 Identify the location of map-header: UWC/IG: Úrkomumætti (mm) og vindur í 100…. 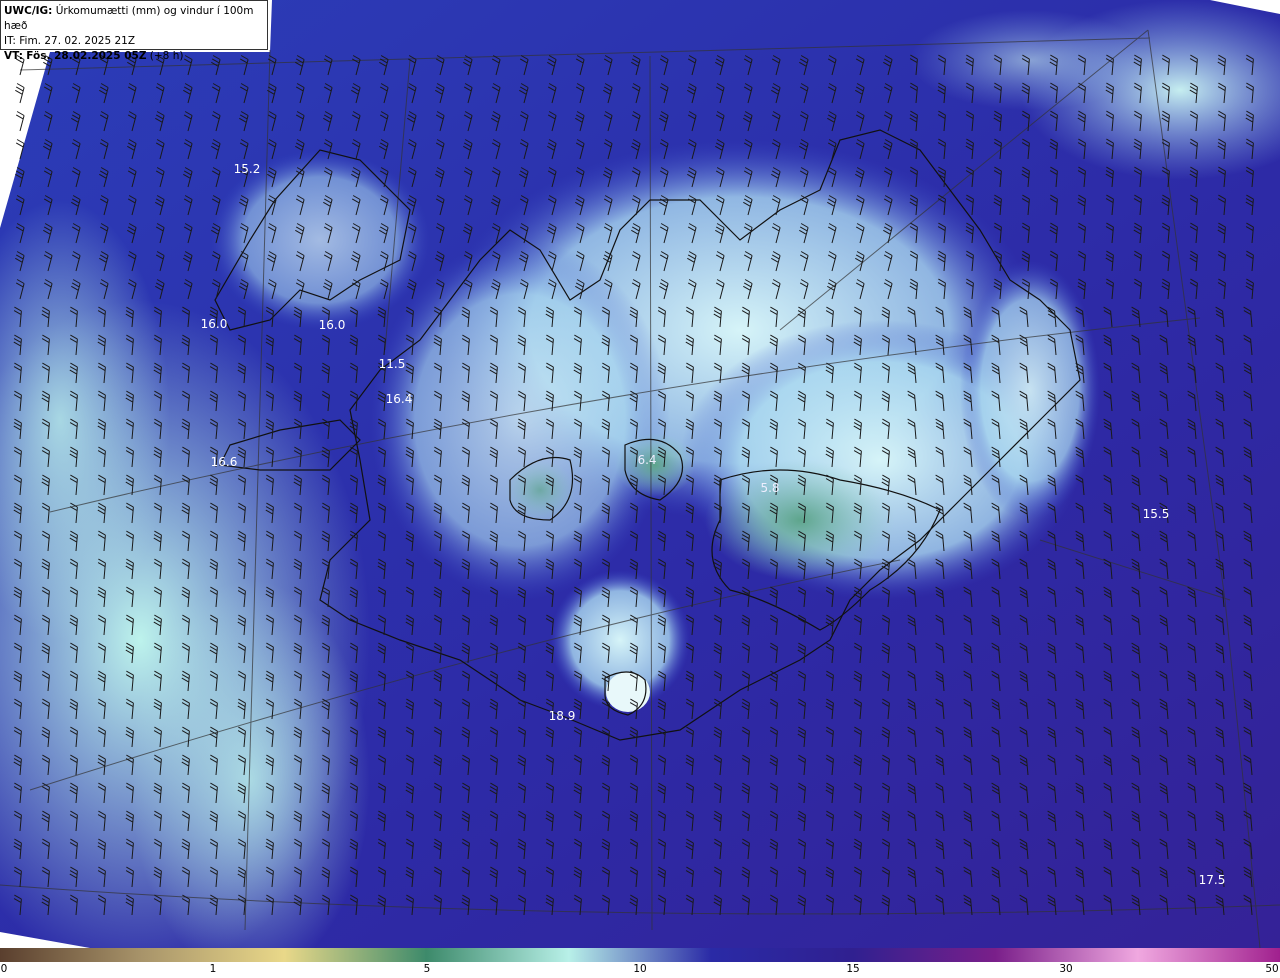
(134, 31).